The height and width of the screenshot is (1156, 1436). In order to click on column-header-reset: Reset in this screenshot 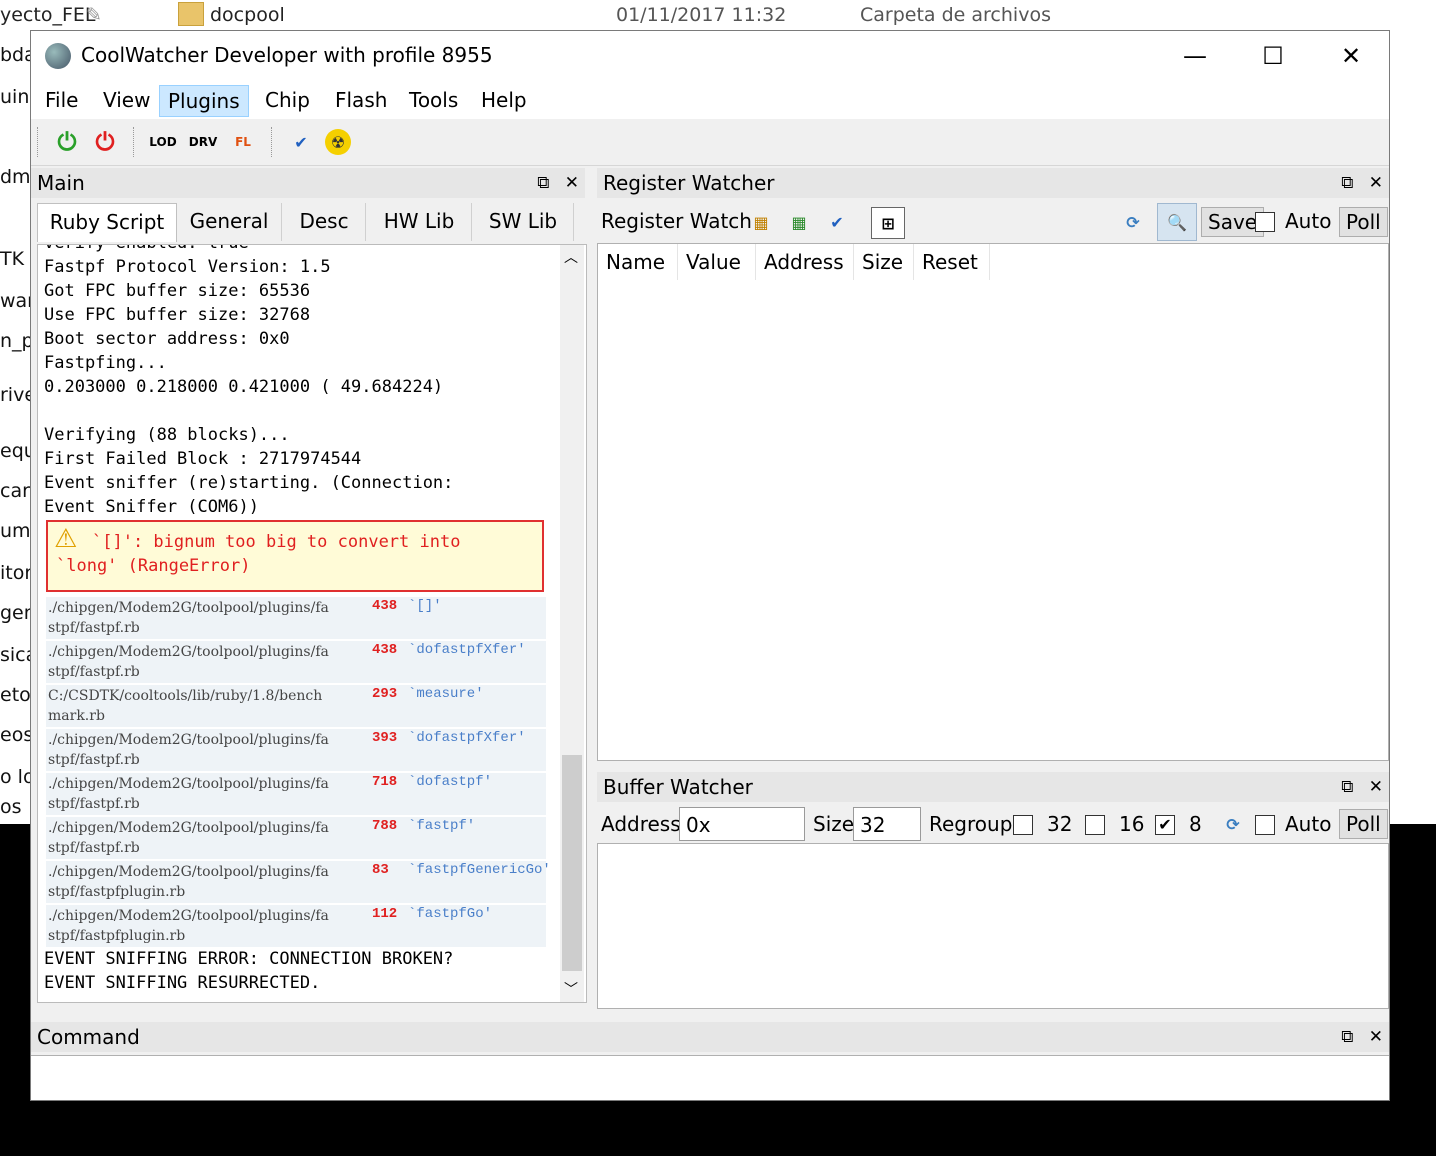, I will do `click(952, 262)`.